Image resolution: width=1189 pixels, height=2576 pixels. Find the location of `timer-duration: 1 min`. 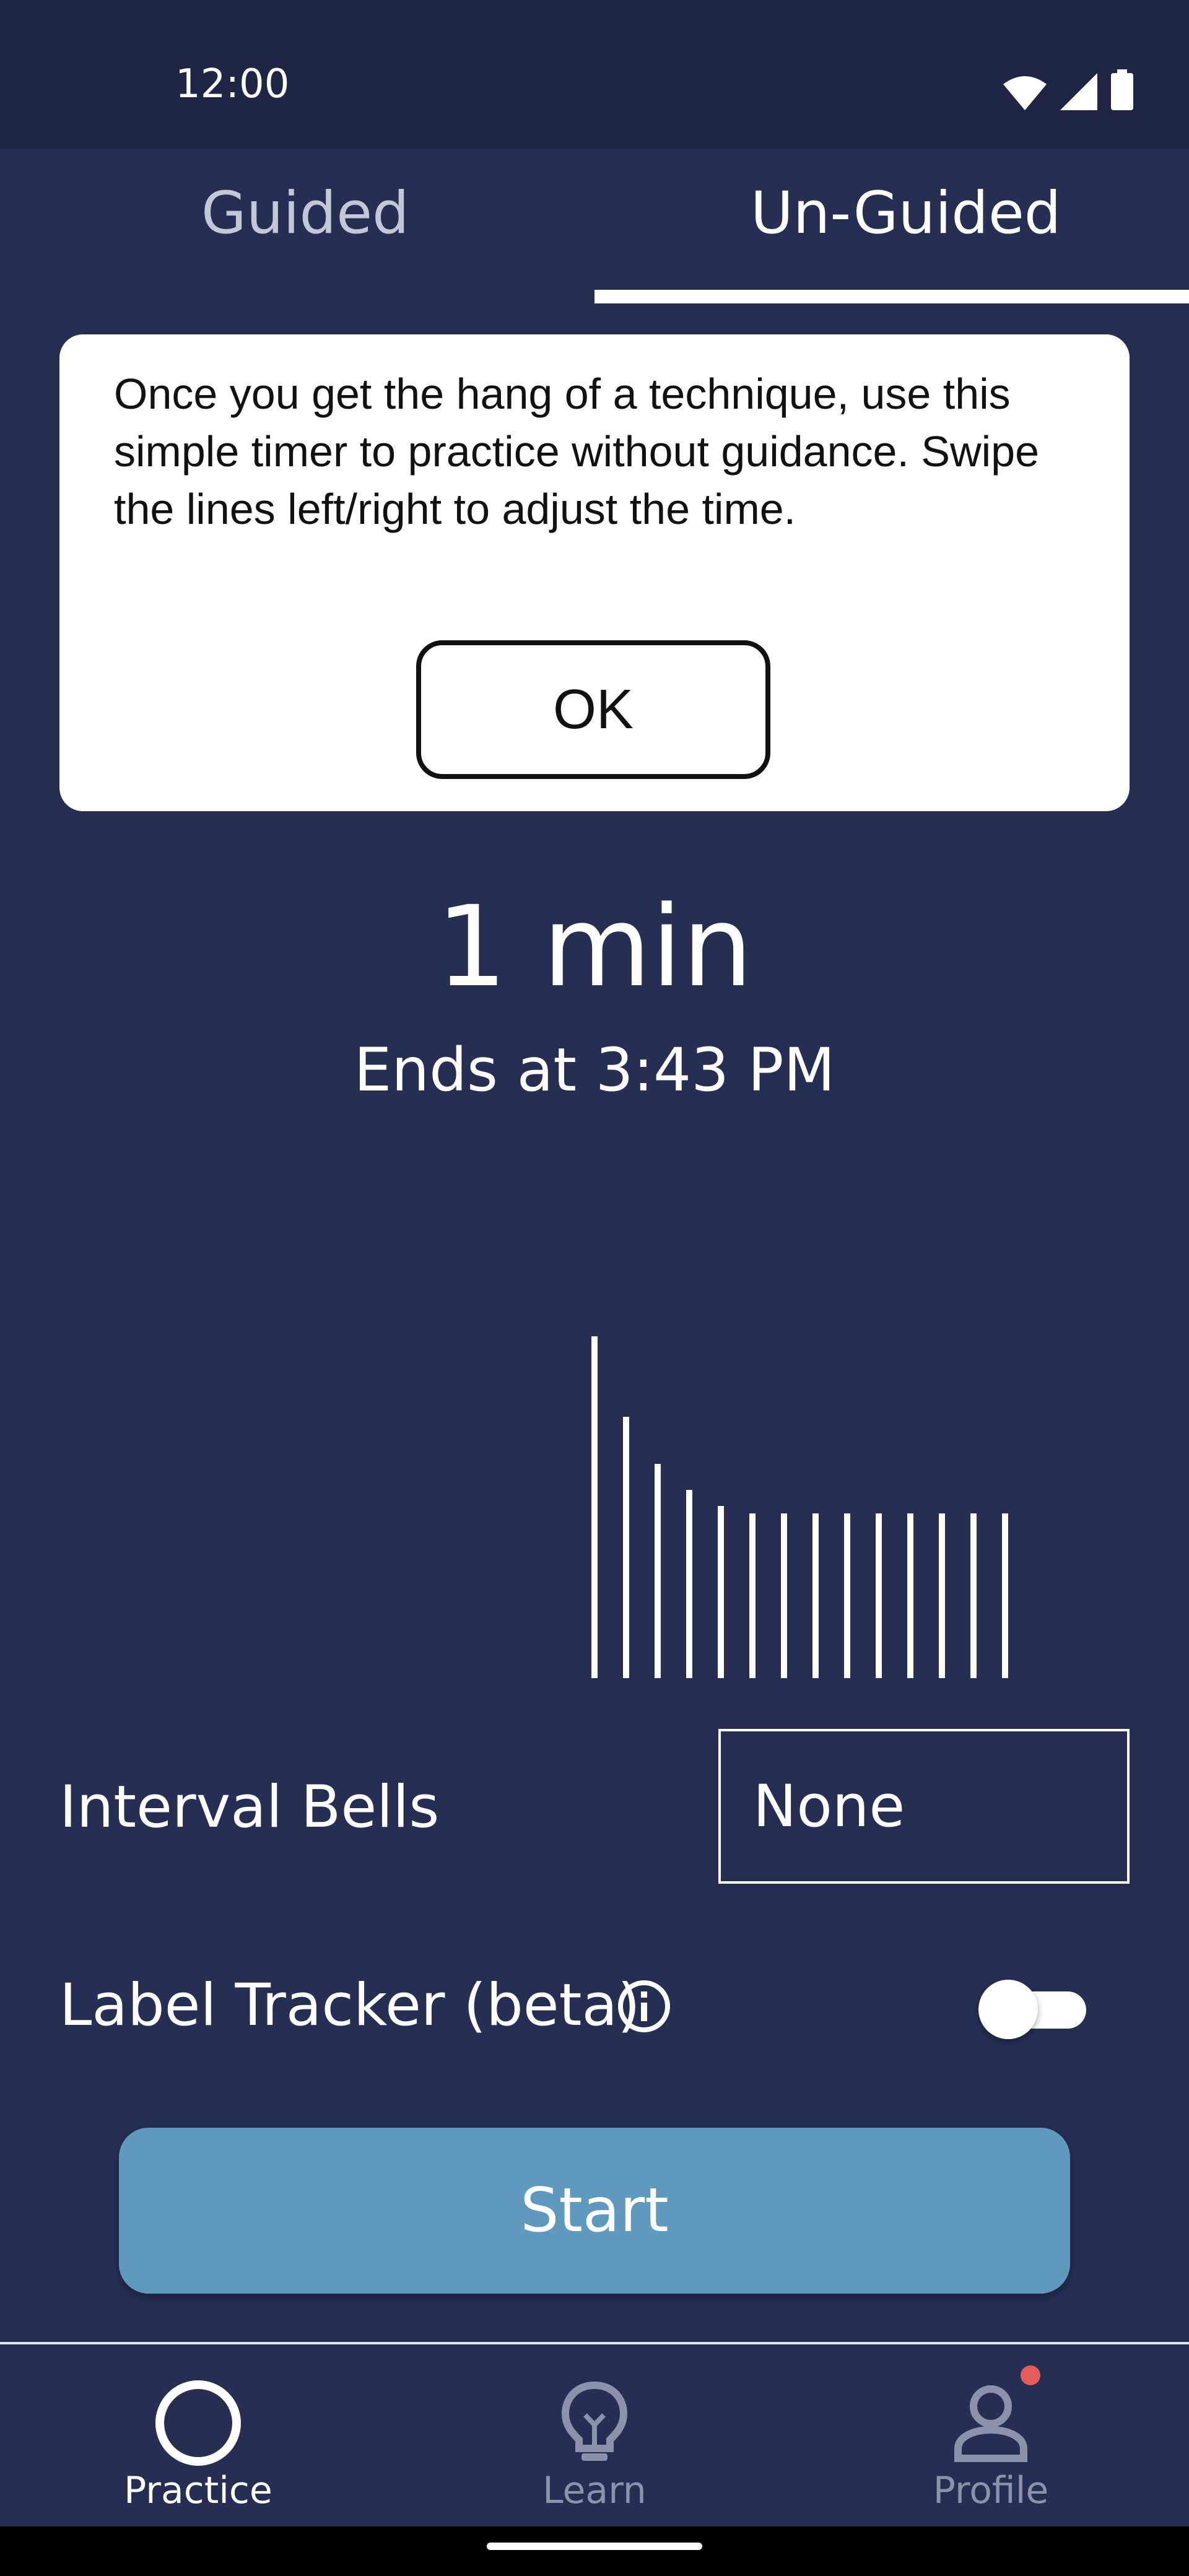

timer-duration: 1 min is located at coordinates (594, 947).